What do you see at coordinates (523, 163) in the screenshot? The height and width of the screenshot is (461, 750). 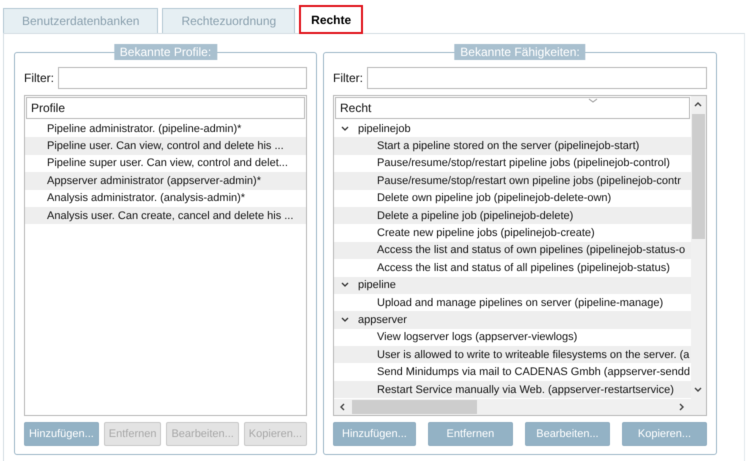 I see `permission-item: Pause/resume/stop/restart pipeline jobs (pipelinejob-control)` at bounding box center [523, 163].